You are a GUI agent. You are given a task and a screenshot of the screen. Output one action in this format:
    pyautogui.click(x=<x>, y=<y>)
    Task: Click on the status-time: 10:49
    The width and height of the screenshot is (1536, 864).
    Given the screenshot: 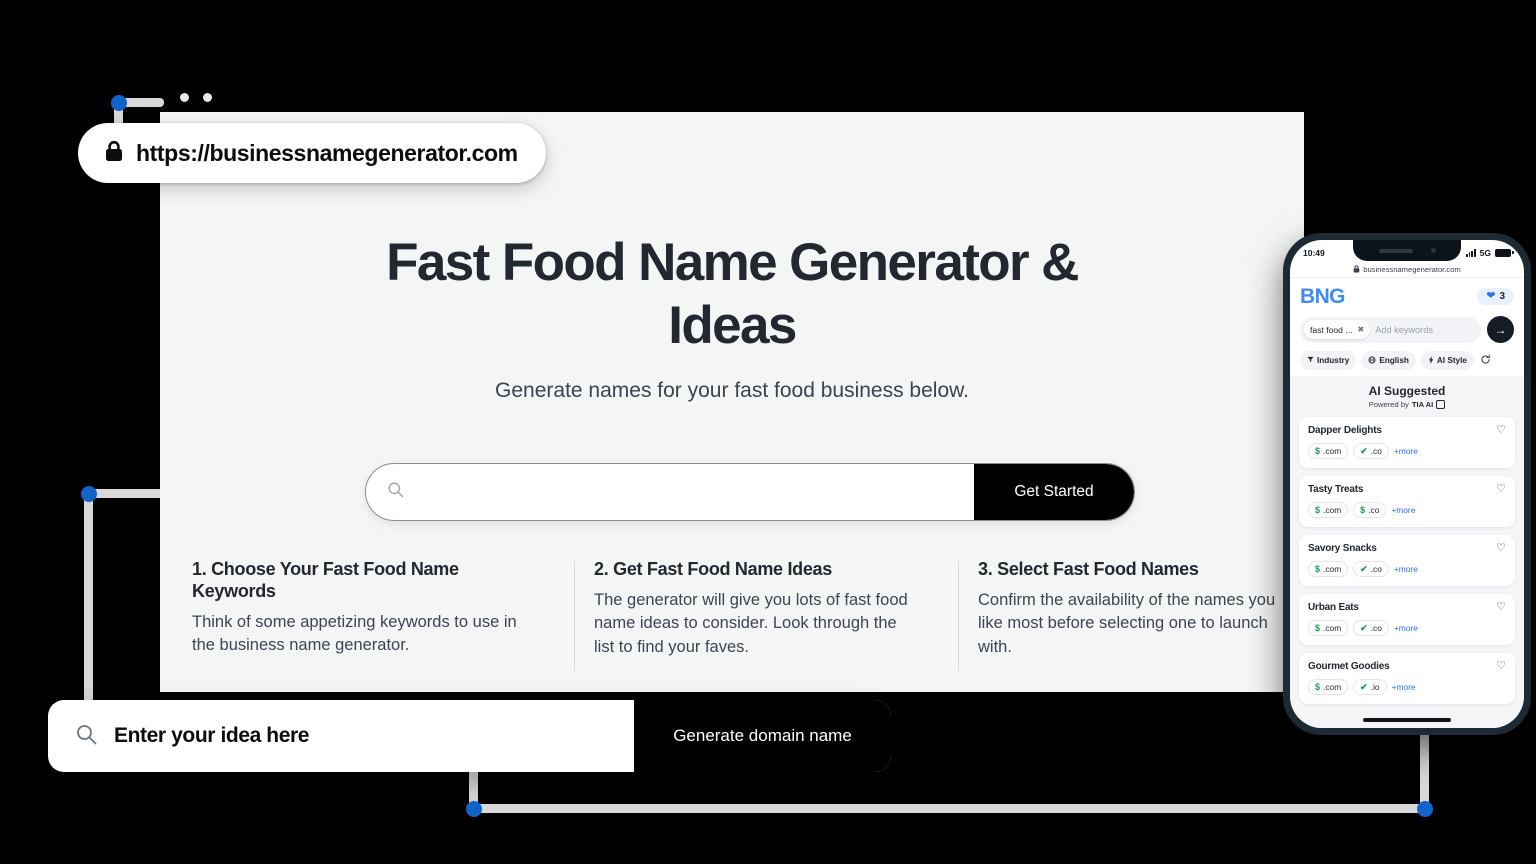 What is the action you would take?
    pyautogui.click(x=1314, y=252)
    